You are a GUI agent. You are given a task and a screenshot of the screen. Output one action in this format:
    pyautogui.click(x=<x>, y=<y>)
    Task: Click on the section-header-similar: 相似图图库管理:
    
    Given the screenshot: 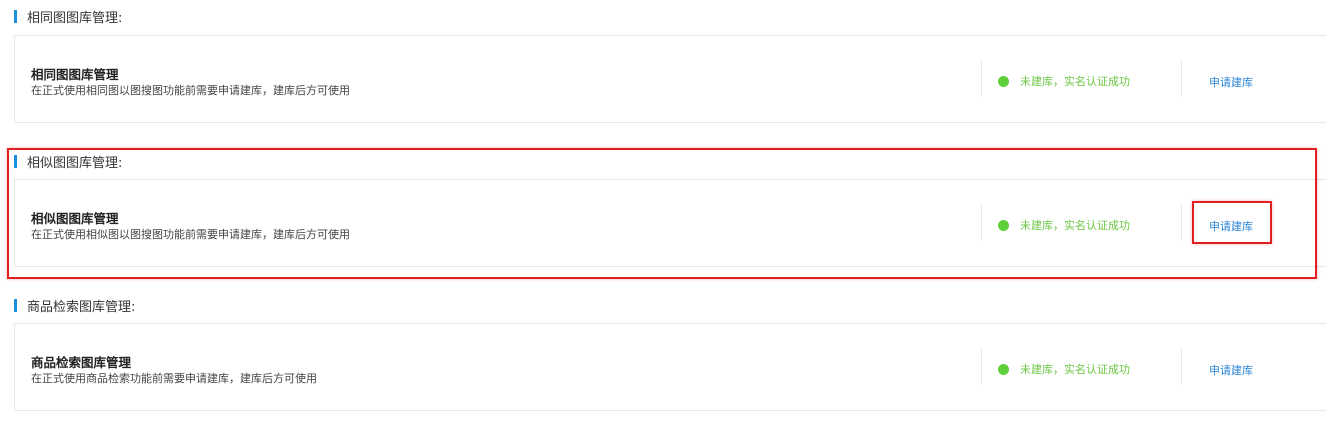 What is the action you would take?
    pyautogui.click(x=68, y=162)
    